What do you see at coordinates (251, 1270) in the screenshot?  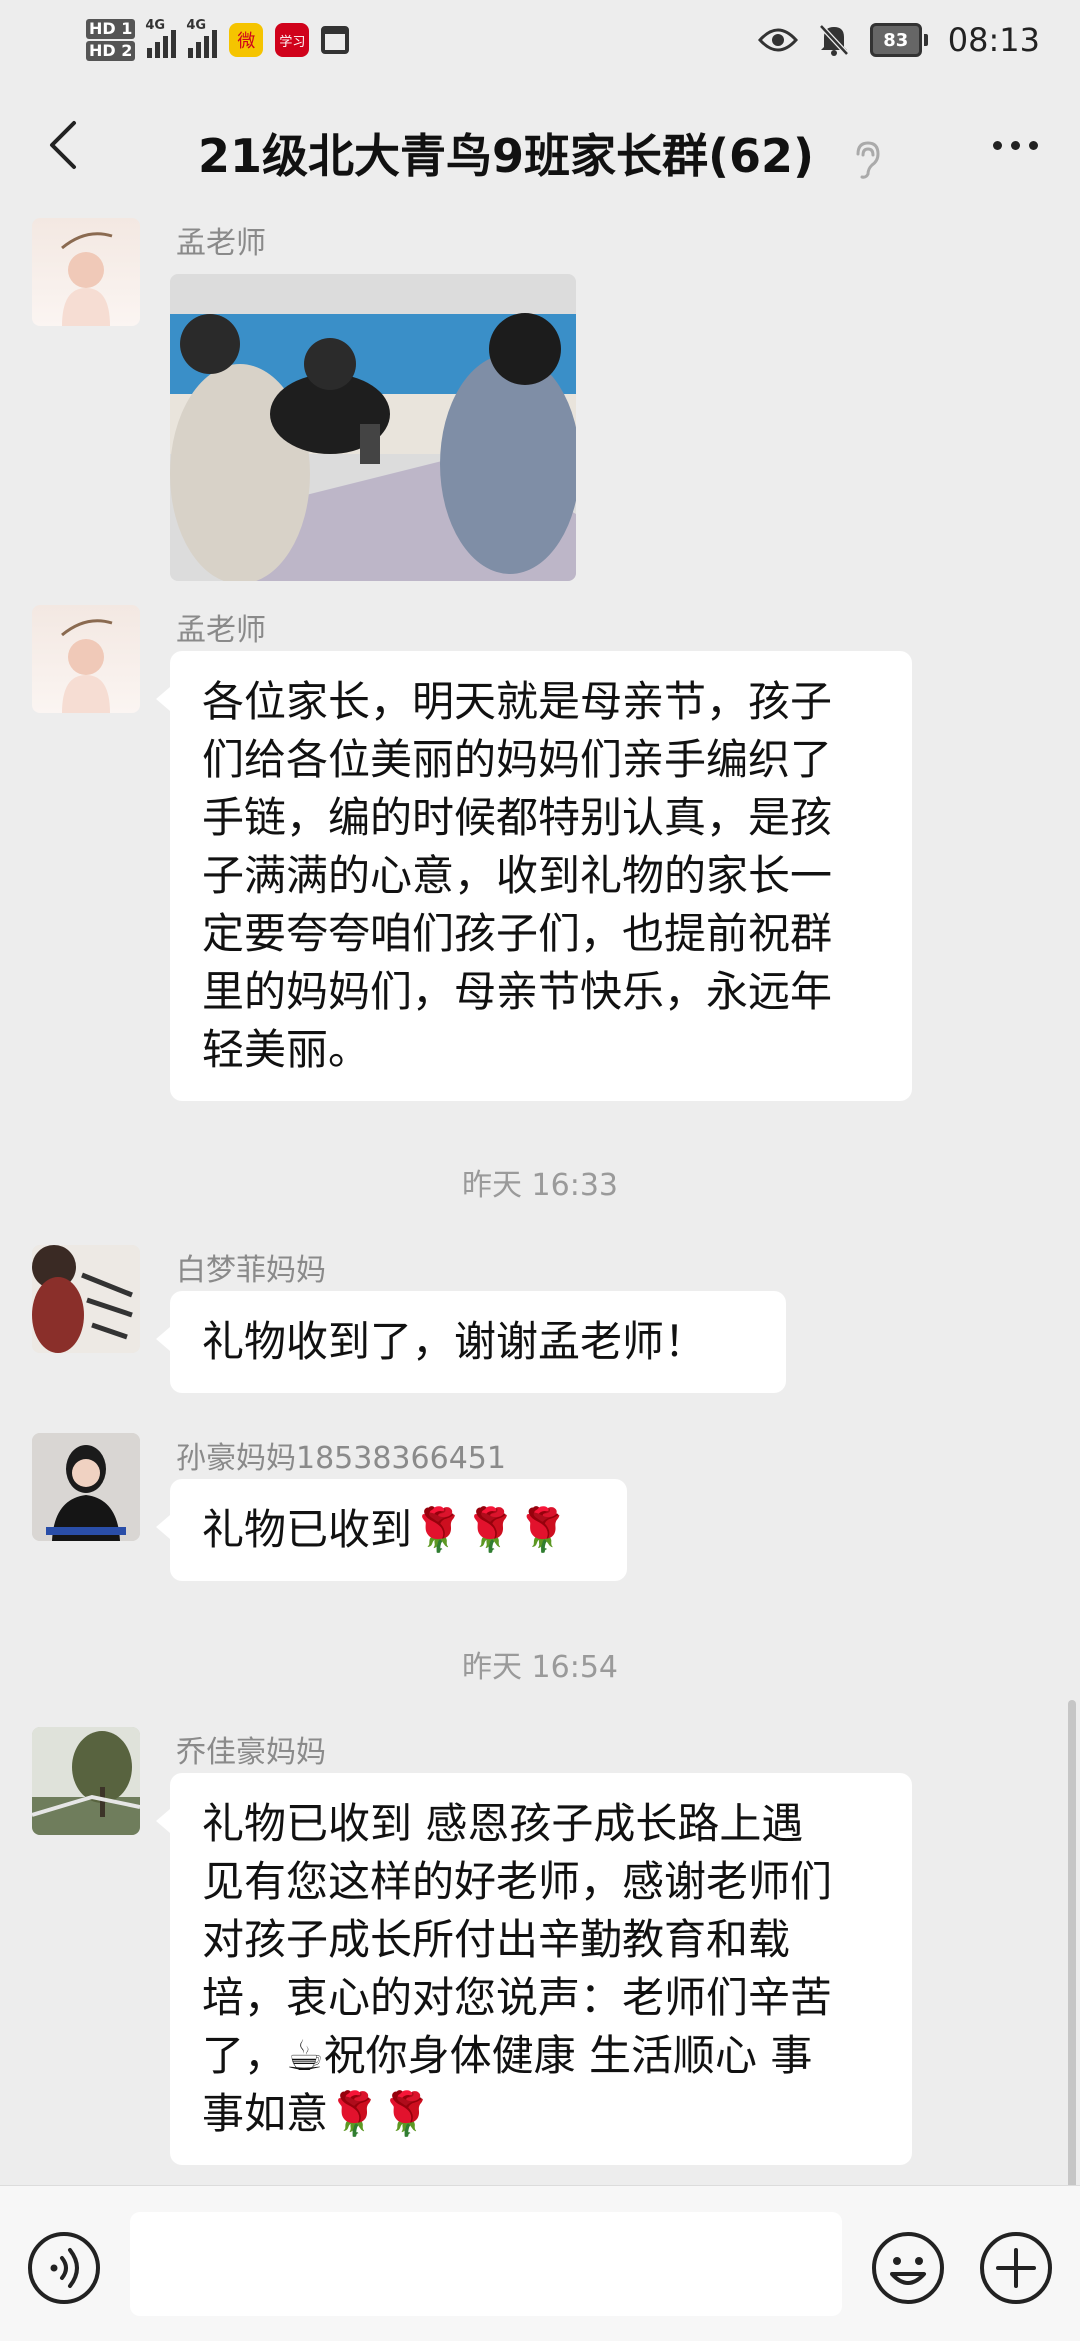 I see `sender-name: 白梦菲妈妈` at bounding box center [251, 1270].